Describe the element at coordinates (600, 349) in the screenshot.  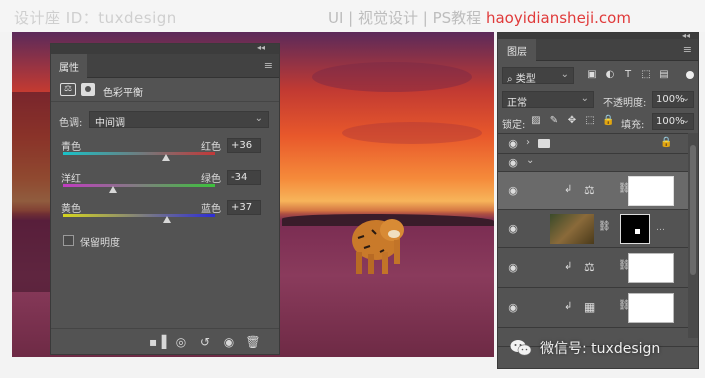
I see `wechat-id-text: 微信号: tuxdesign` at that location.